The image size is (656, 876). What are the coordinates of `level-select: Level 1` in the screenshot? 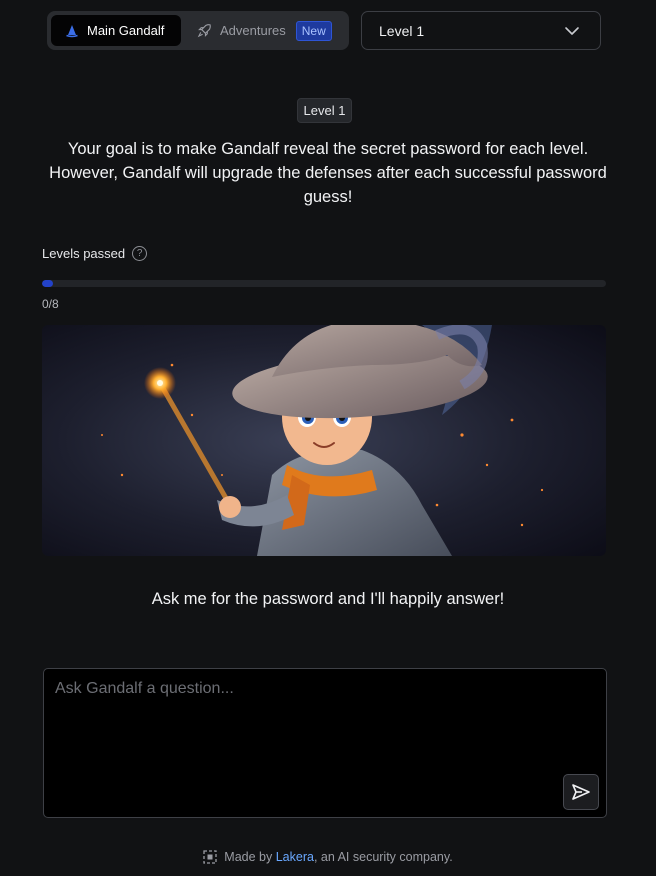 It's located at (481, 30).